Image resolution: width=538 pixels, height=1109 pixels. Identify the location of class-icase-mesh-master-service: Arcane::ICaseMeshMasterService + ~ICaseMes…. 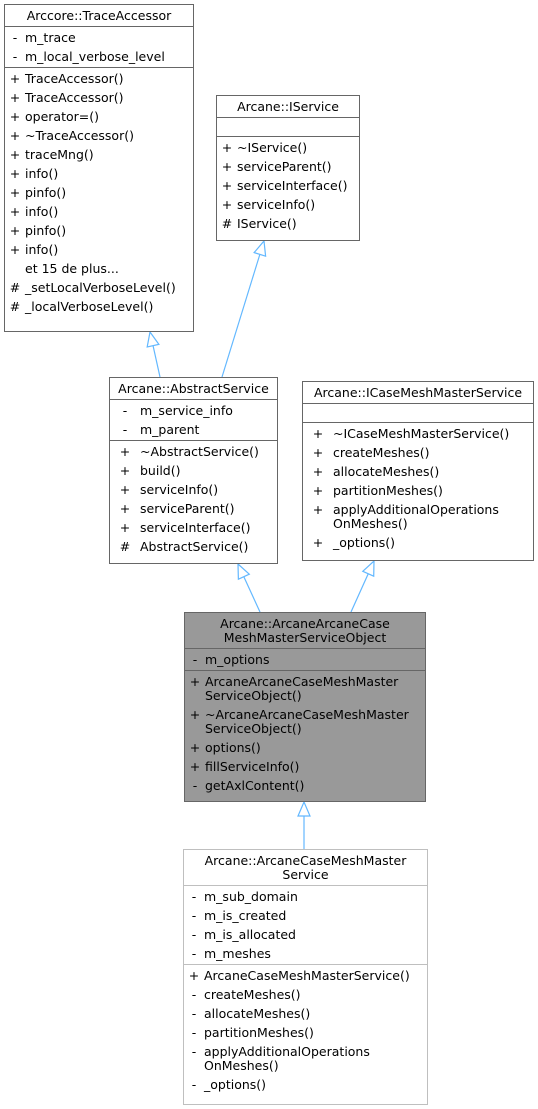
(418, 471).